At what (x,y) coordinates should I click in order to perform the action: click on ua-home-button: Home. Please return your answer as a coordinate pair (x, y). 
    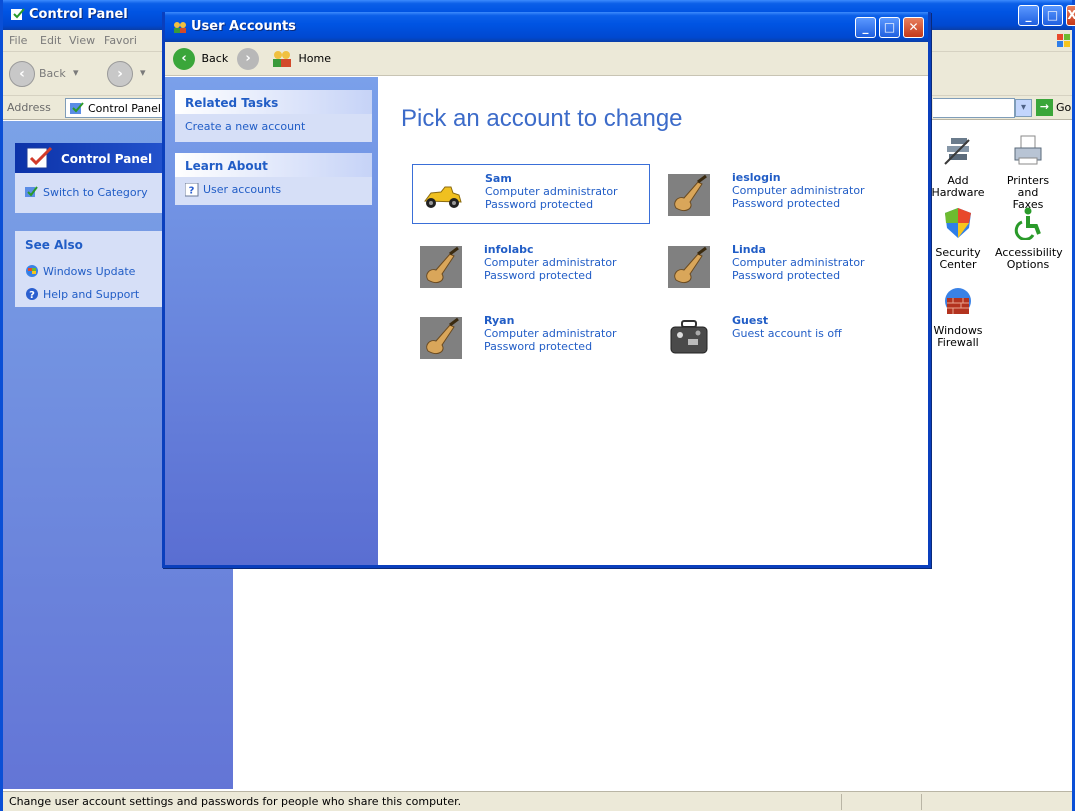
    Looking at the image, I should click on (301, 59).